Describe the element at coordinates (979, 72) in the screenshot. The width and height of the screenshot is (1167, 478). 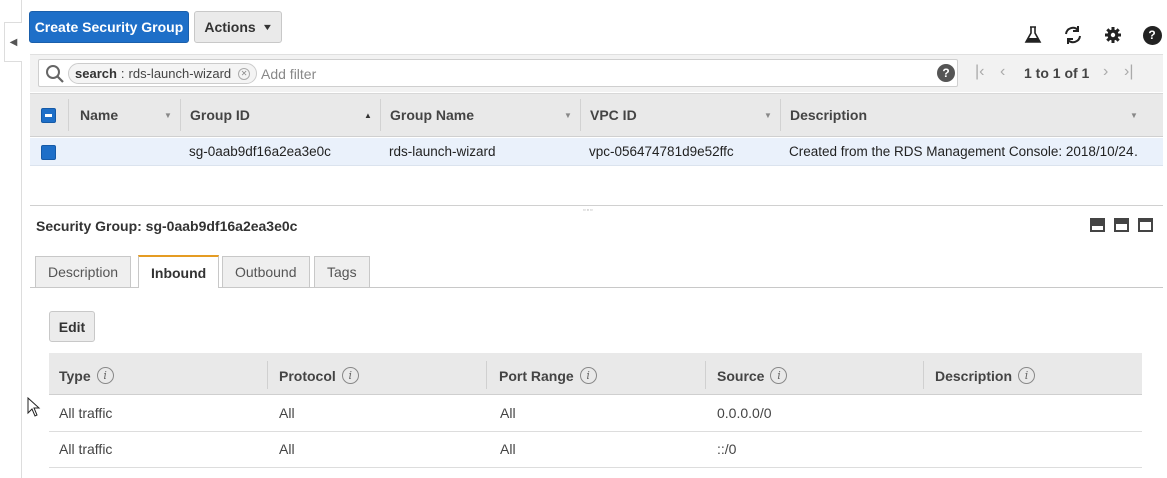
I see `first-page-icon: |‹` at that location.